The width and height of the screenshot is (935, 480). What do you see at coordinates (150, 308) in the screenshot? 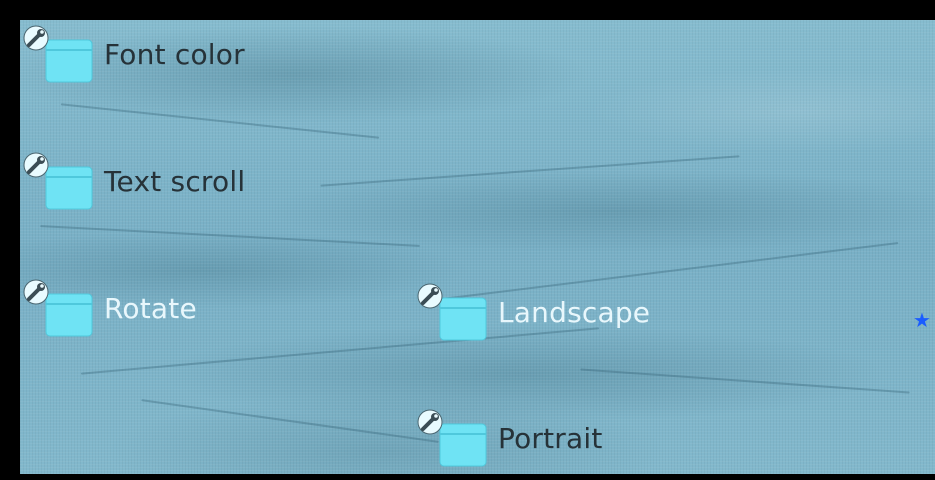
I see `menu-item-label: Rotate` at bounding box center [150, 308].